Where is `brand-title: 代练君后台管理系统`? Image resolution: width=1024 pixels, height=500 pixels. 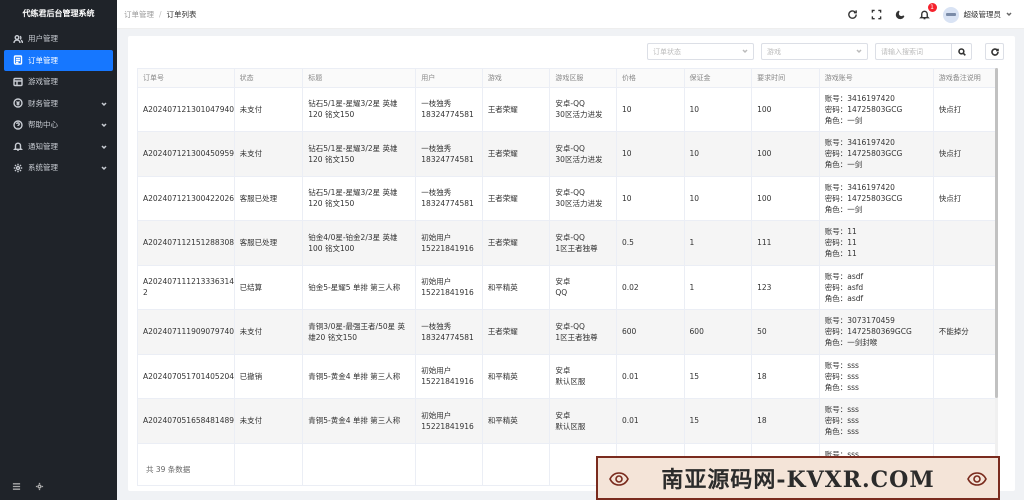 brand-title: 代练君后台管理系统 is located at coordinates (58, 13).